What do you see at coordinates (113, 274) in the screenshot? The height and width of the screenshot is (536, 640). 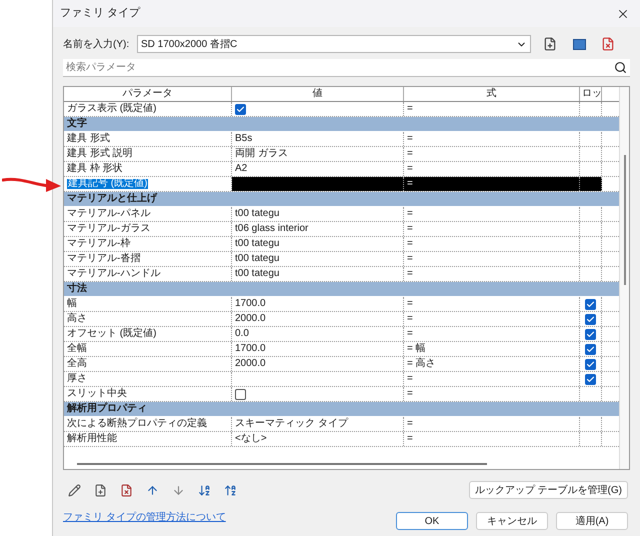 I see `parameter-name: マテリアル-ハンドル` at bounding box center [113, 274].